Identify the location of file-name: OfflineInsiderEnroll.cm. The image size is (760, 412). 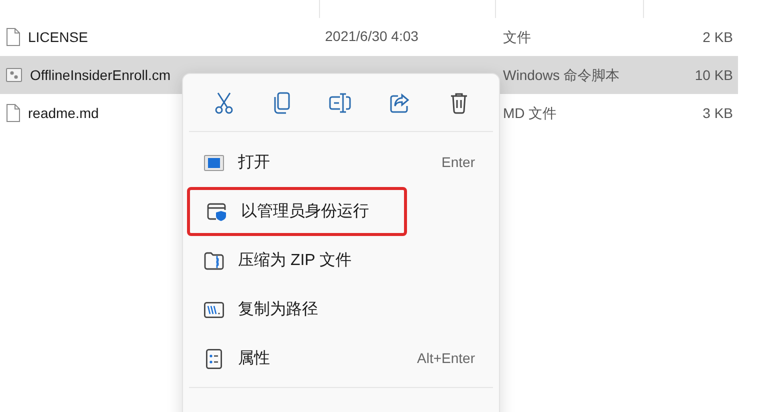
(100, 75).